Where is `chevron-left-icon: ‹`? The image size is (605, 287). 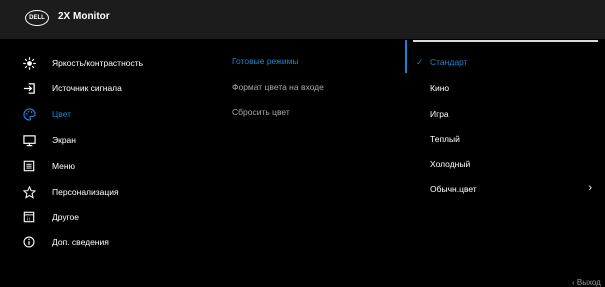
chevron-left-icon: ‹ is located at coordinates (573, 282).